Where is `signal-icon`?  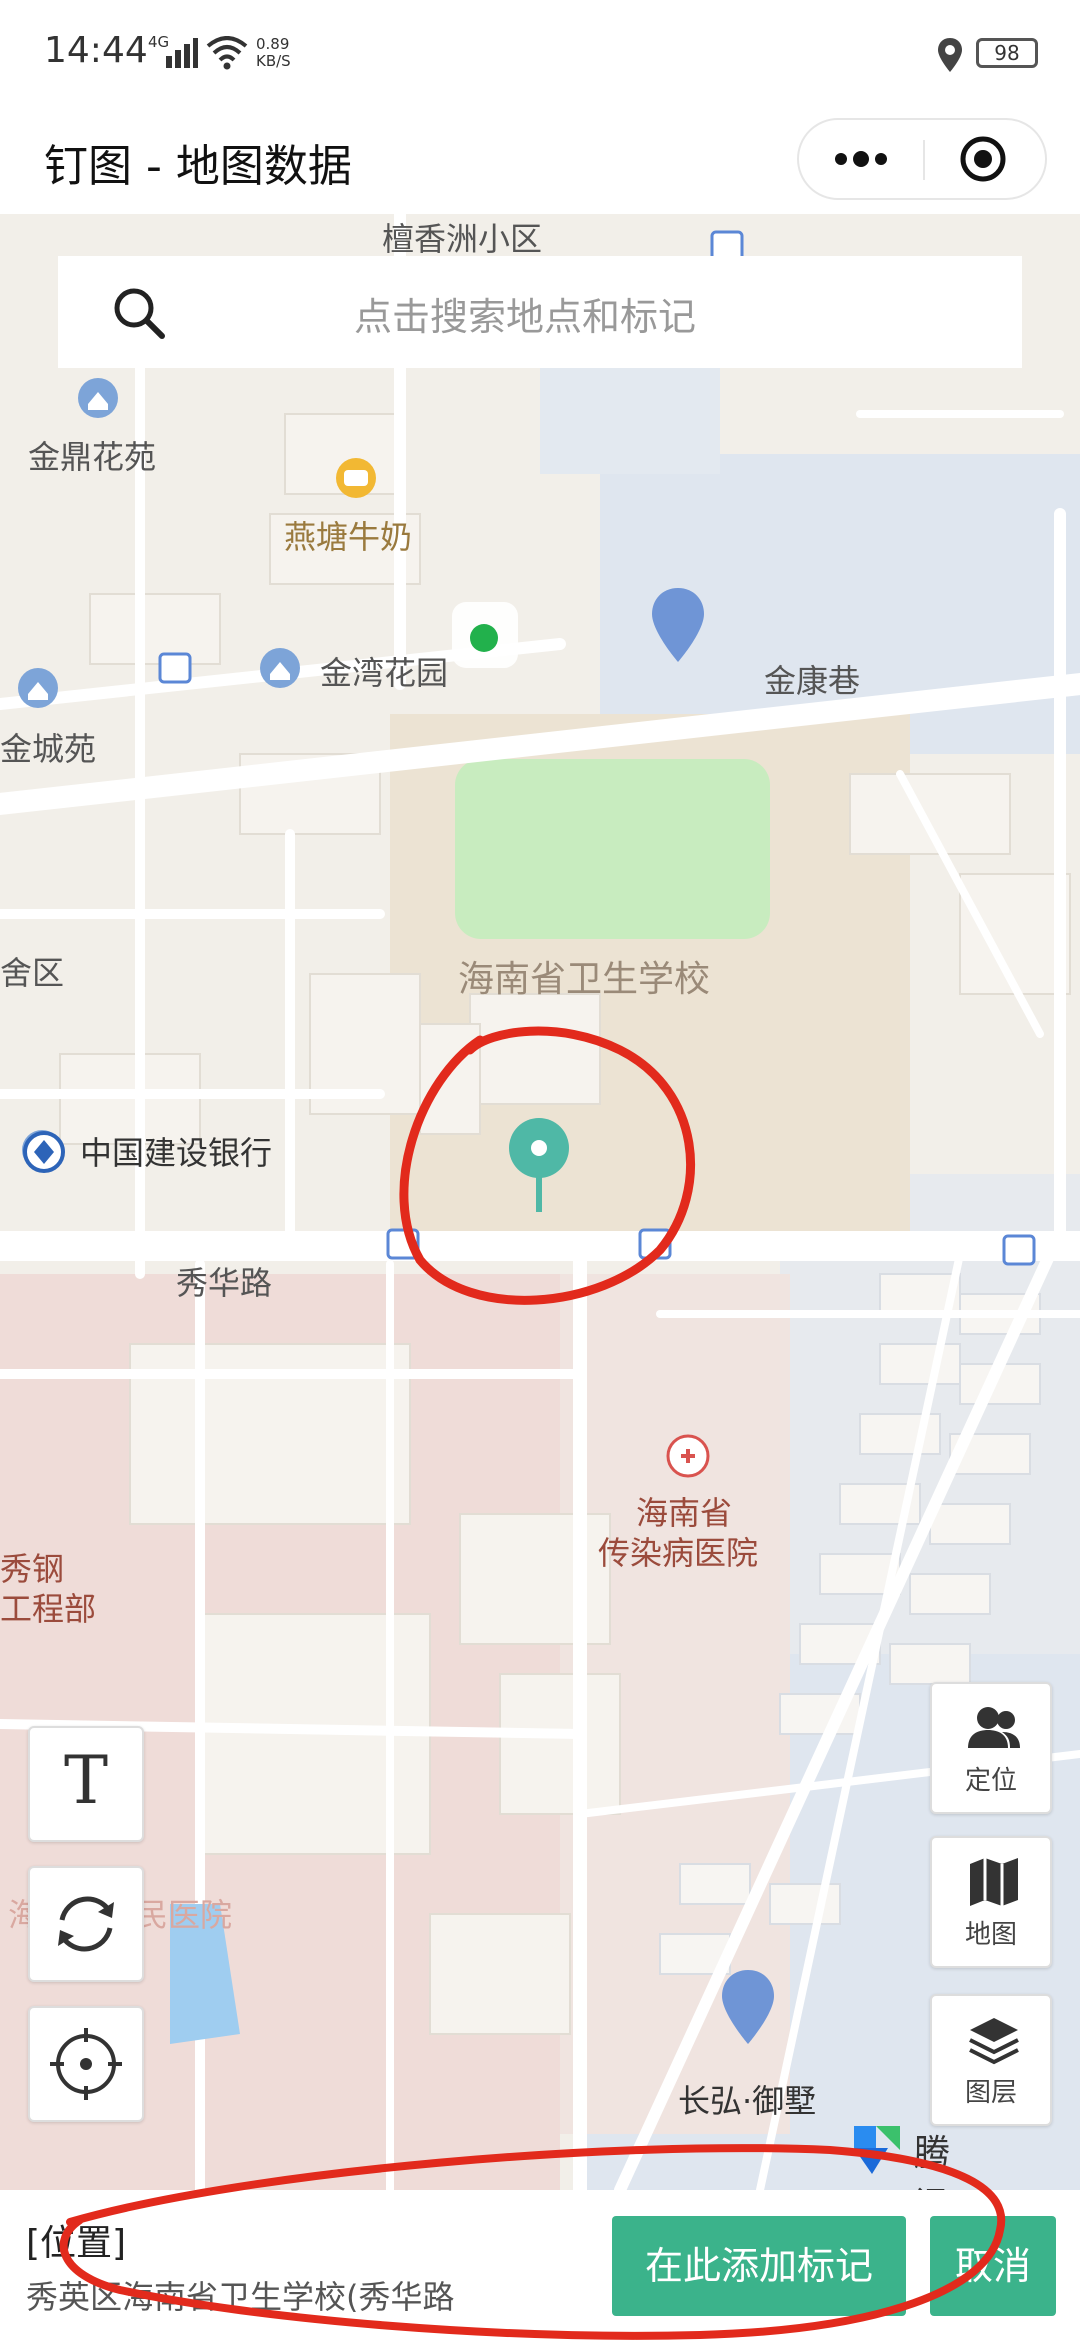
signal-icon is located at coordinates (182, 53).